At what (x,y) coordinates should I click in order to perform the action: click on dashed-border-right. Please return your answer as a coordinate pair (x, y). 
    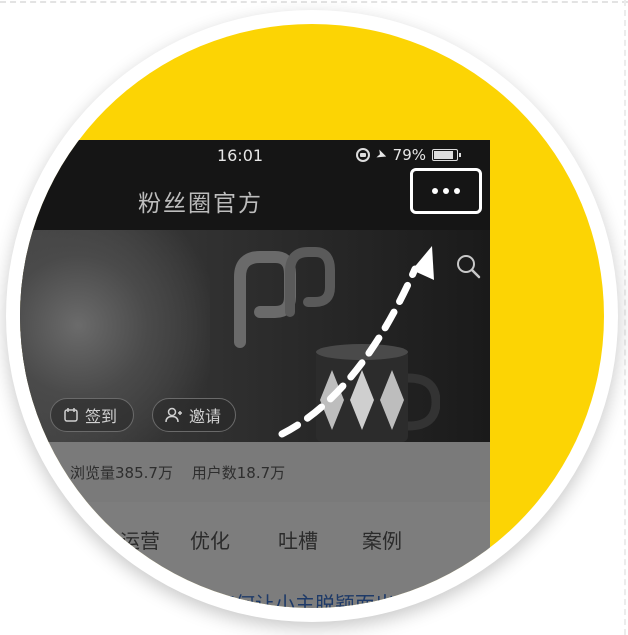
    Looking at the image, I should click on (625, 317).